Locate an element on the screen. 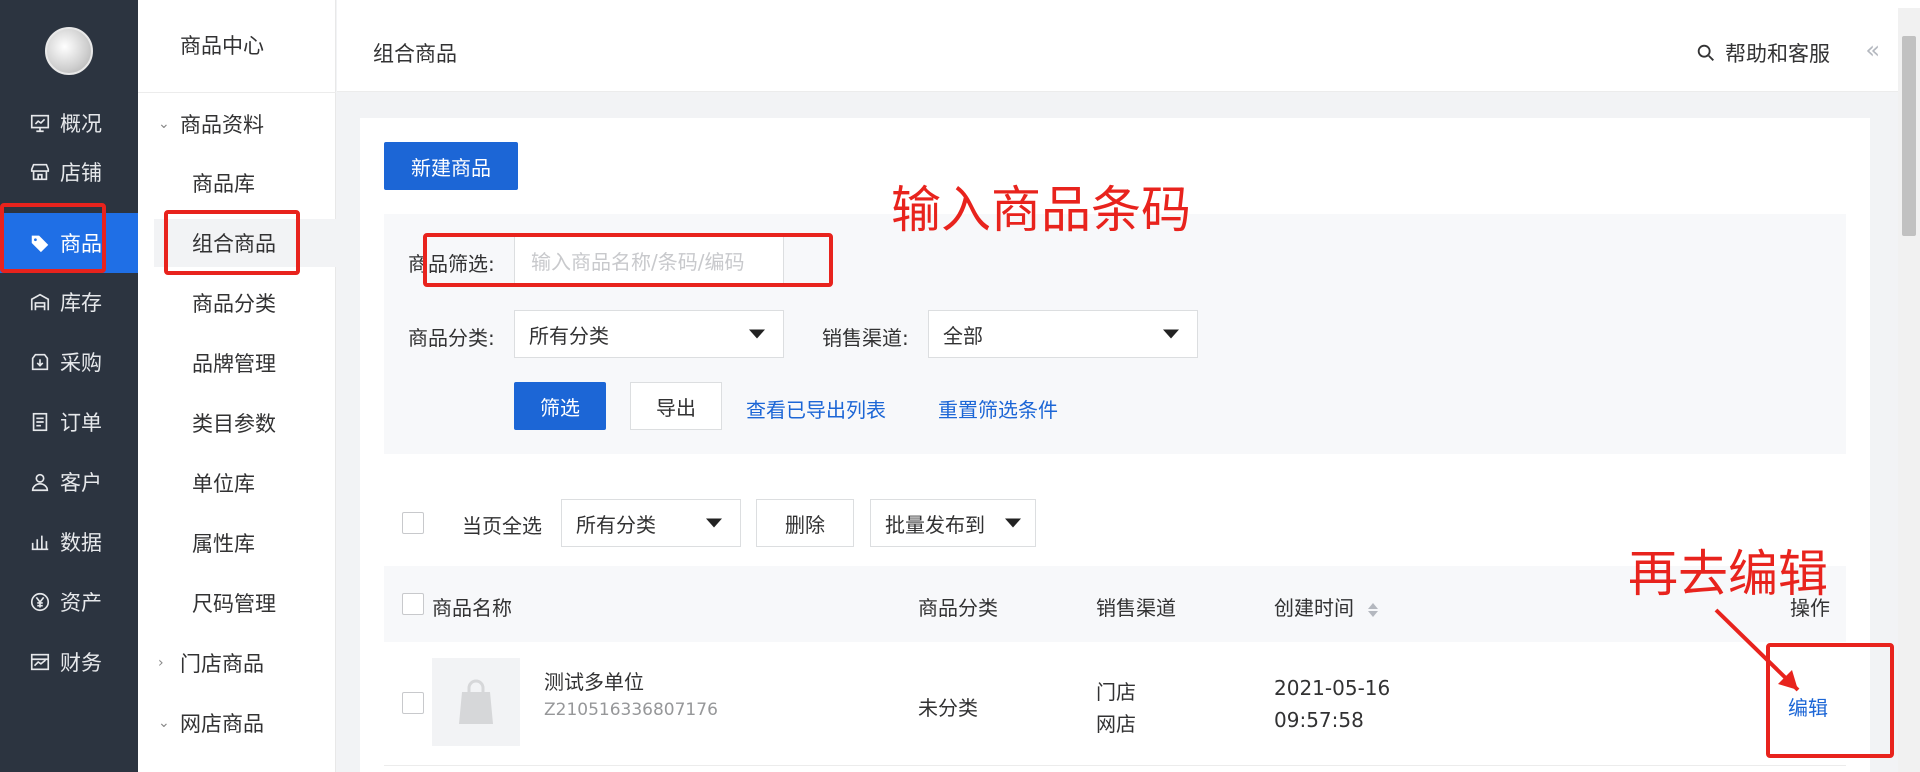 This screenshot has width=1920, height=772. channel-select-value: 全部 is located at coordinates (963, 335).